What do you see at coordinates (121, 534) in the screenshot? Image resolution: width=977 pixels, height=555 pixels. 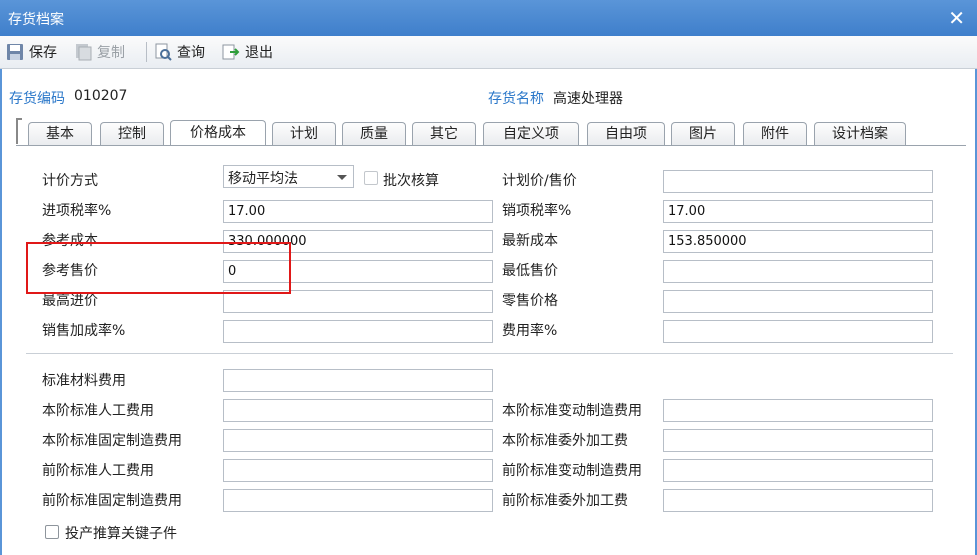 I see `key-child-label: 投产推算关键子件` at bounding box center [121, 534].